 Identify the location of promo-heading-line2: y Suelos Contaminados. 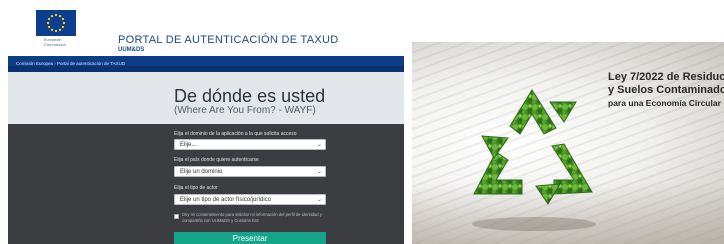
(666, 90).